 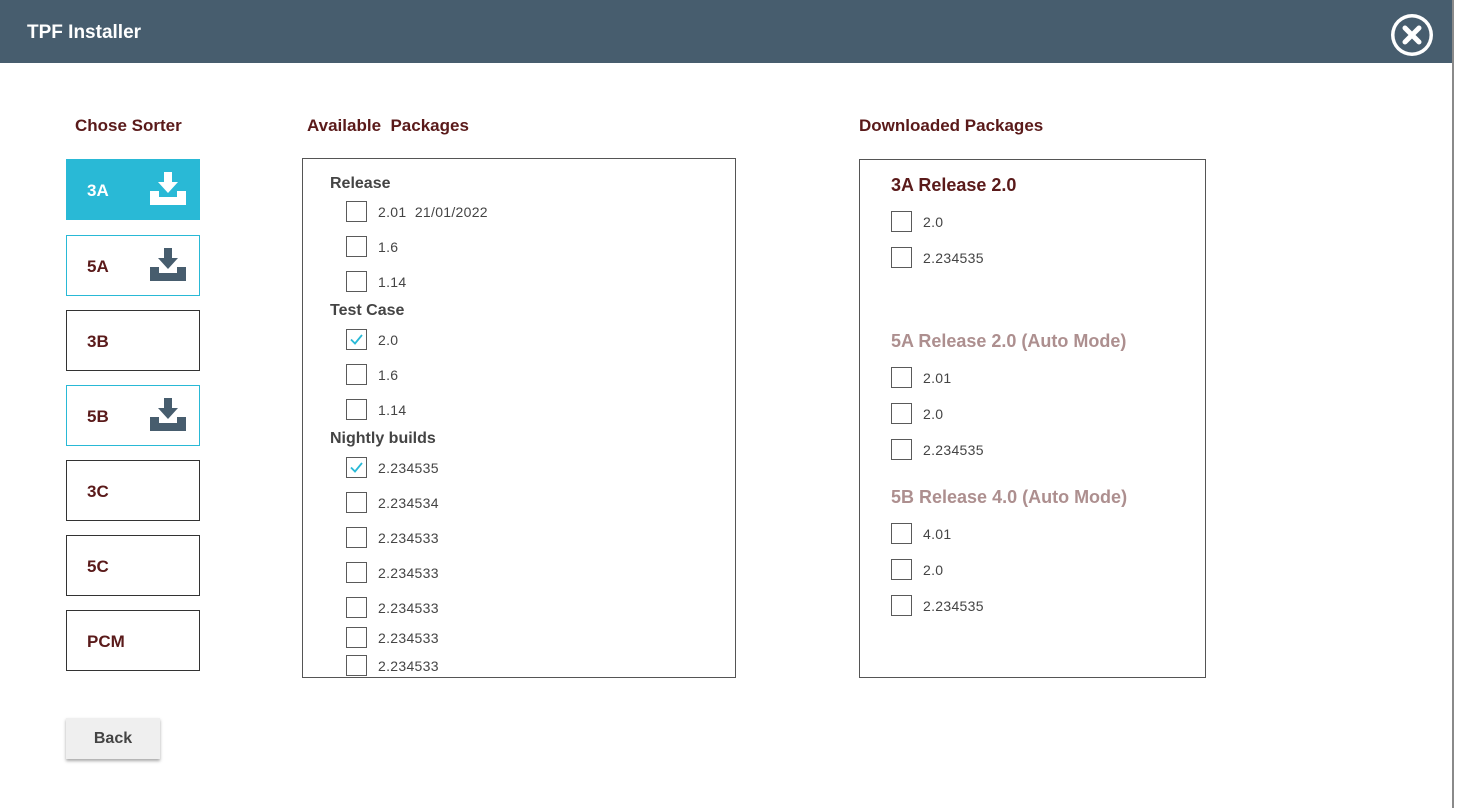 What do you see at coordinates (106, 641) in the screenshot?
I see `sorter-label: PCM` at bounding box center [106, 641].